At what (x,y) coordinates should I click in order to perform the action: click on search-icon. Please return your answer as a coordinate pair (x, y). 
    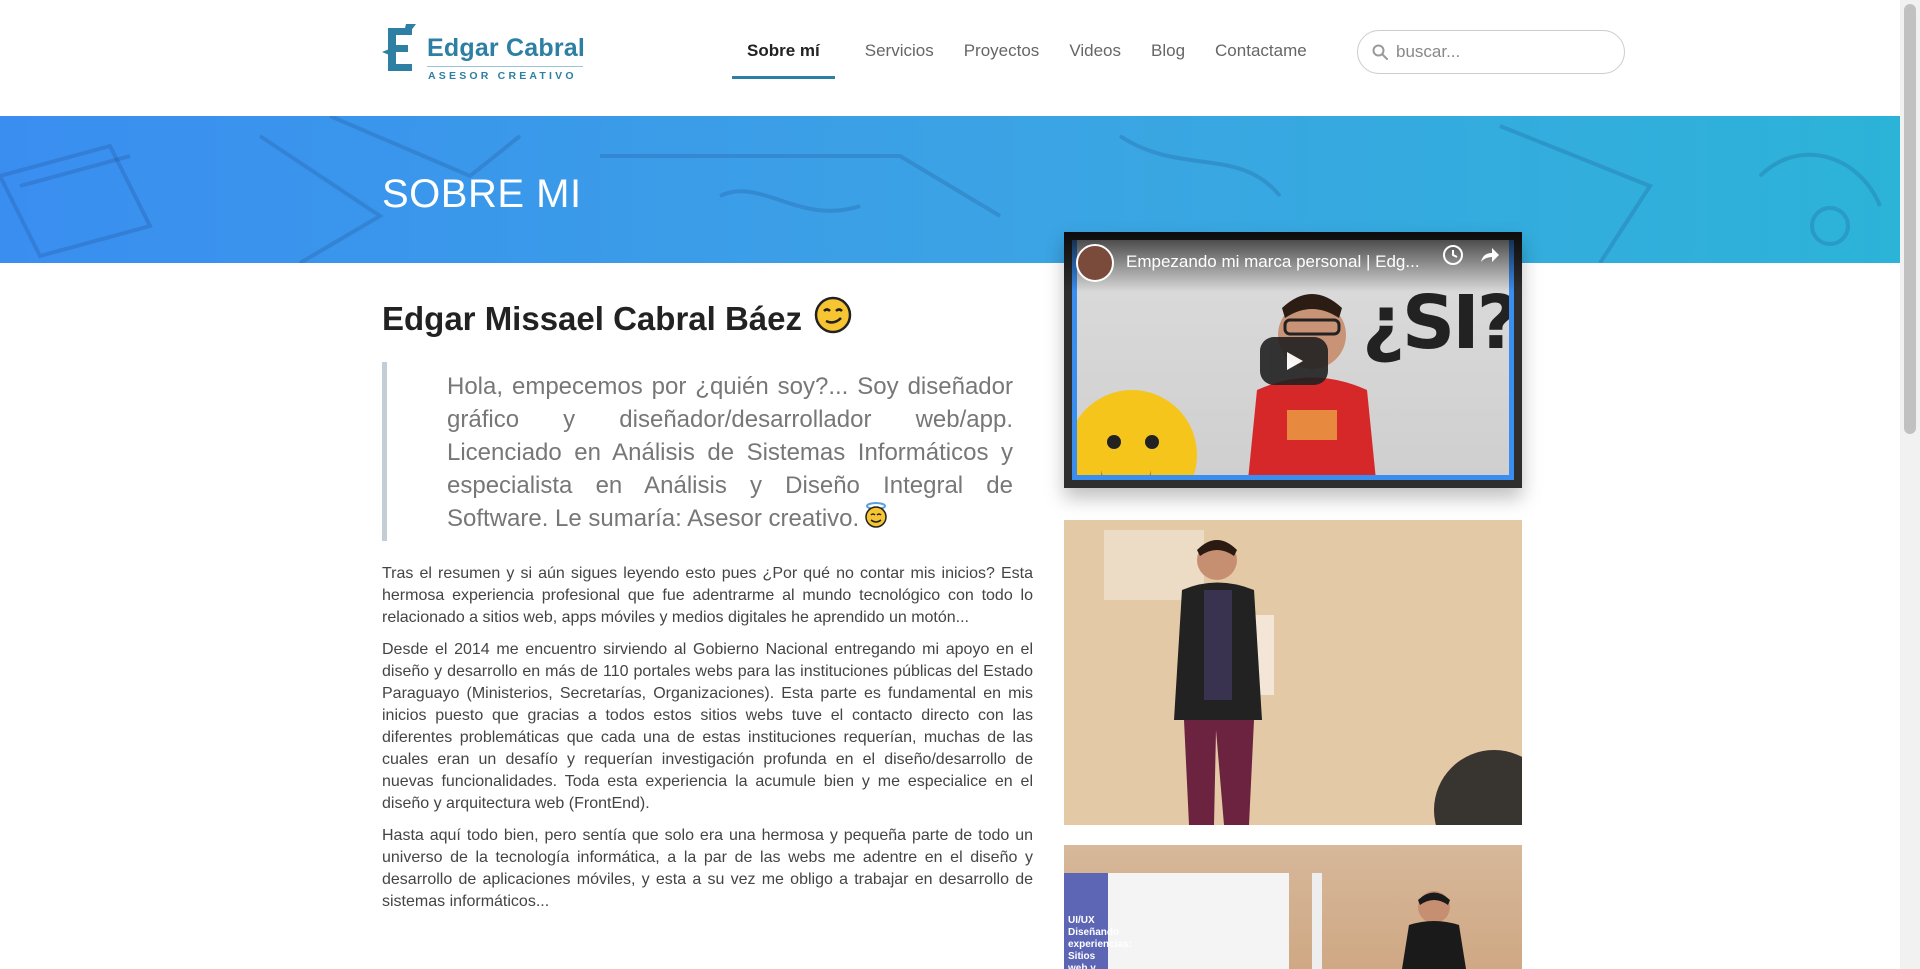
    Looking at the image, I should click on (1380, 52).